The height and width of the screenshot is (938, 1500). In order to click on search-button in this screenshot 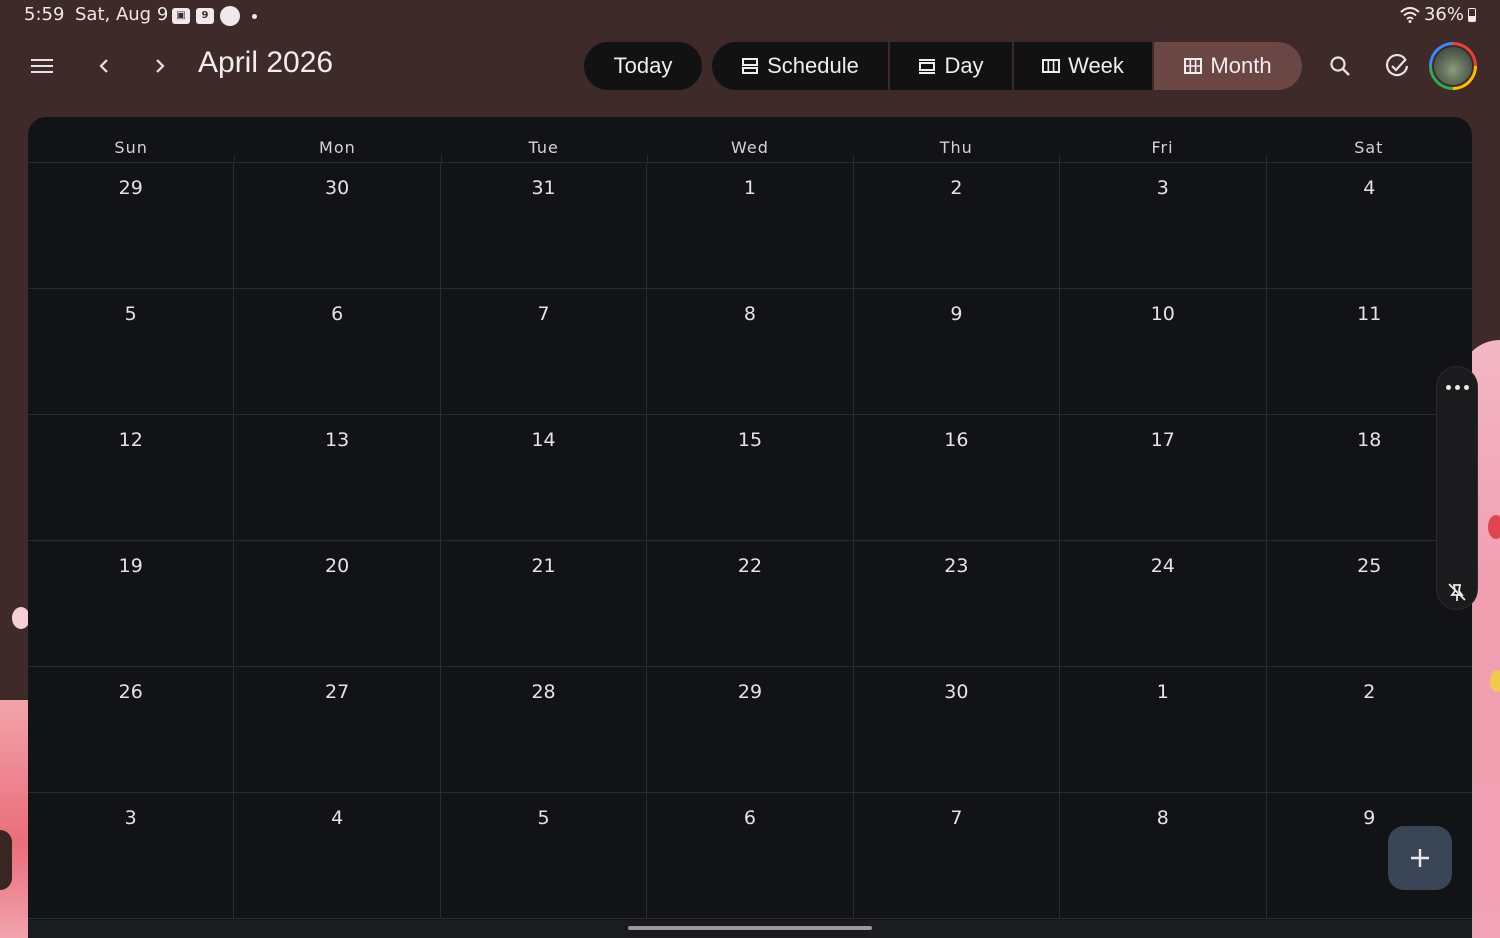, I will do `click(1340, 66)`.